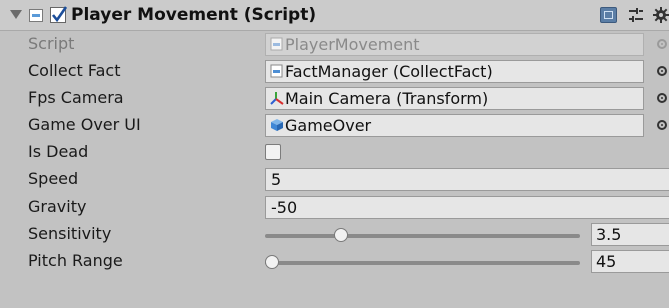 This screenshot has width=669, height=308. What do you see at coordinates (609, 234) in the screenshot?
I see `sensitivity-value: 3.5` at bounding box center [609, 234].